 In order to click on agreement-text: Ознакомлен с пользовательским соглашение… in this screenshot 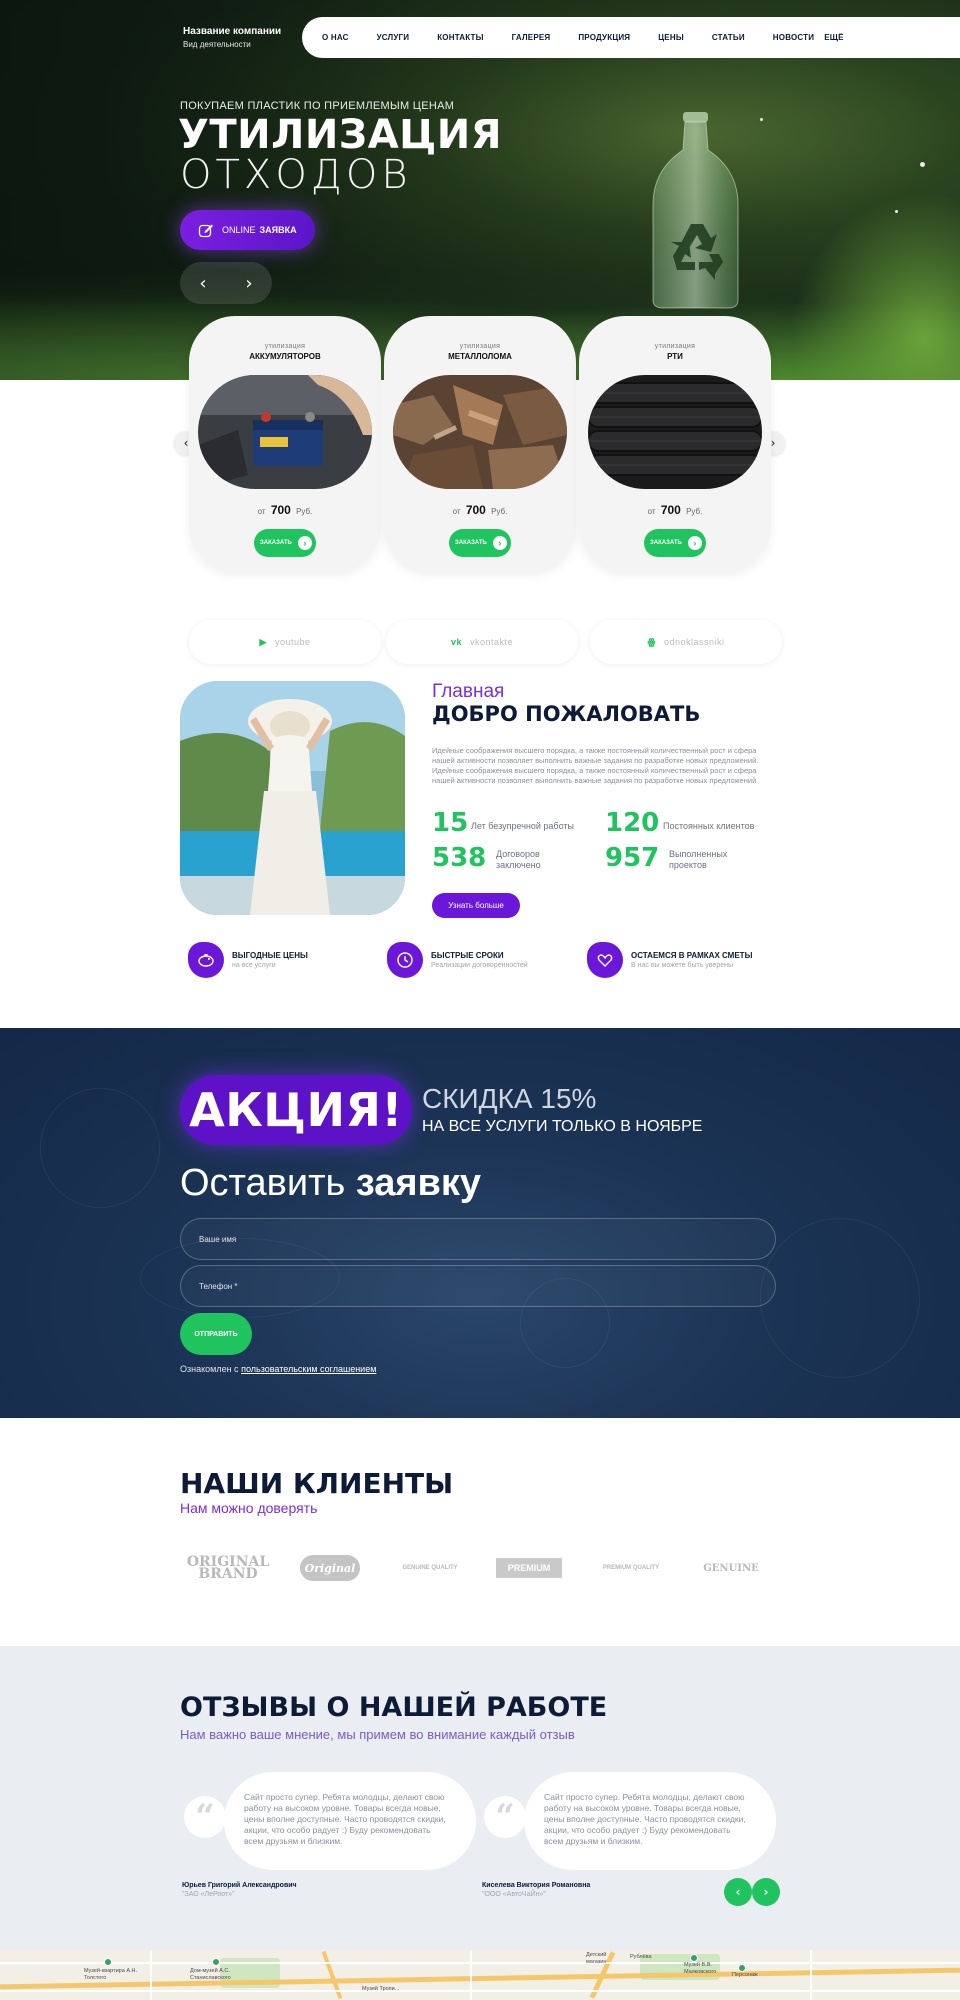, I will do `click(278, 1369)`.